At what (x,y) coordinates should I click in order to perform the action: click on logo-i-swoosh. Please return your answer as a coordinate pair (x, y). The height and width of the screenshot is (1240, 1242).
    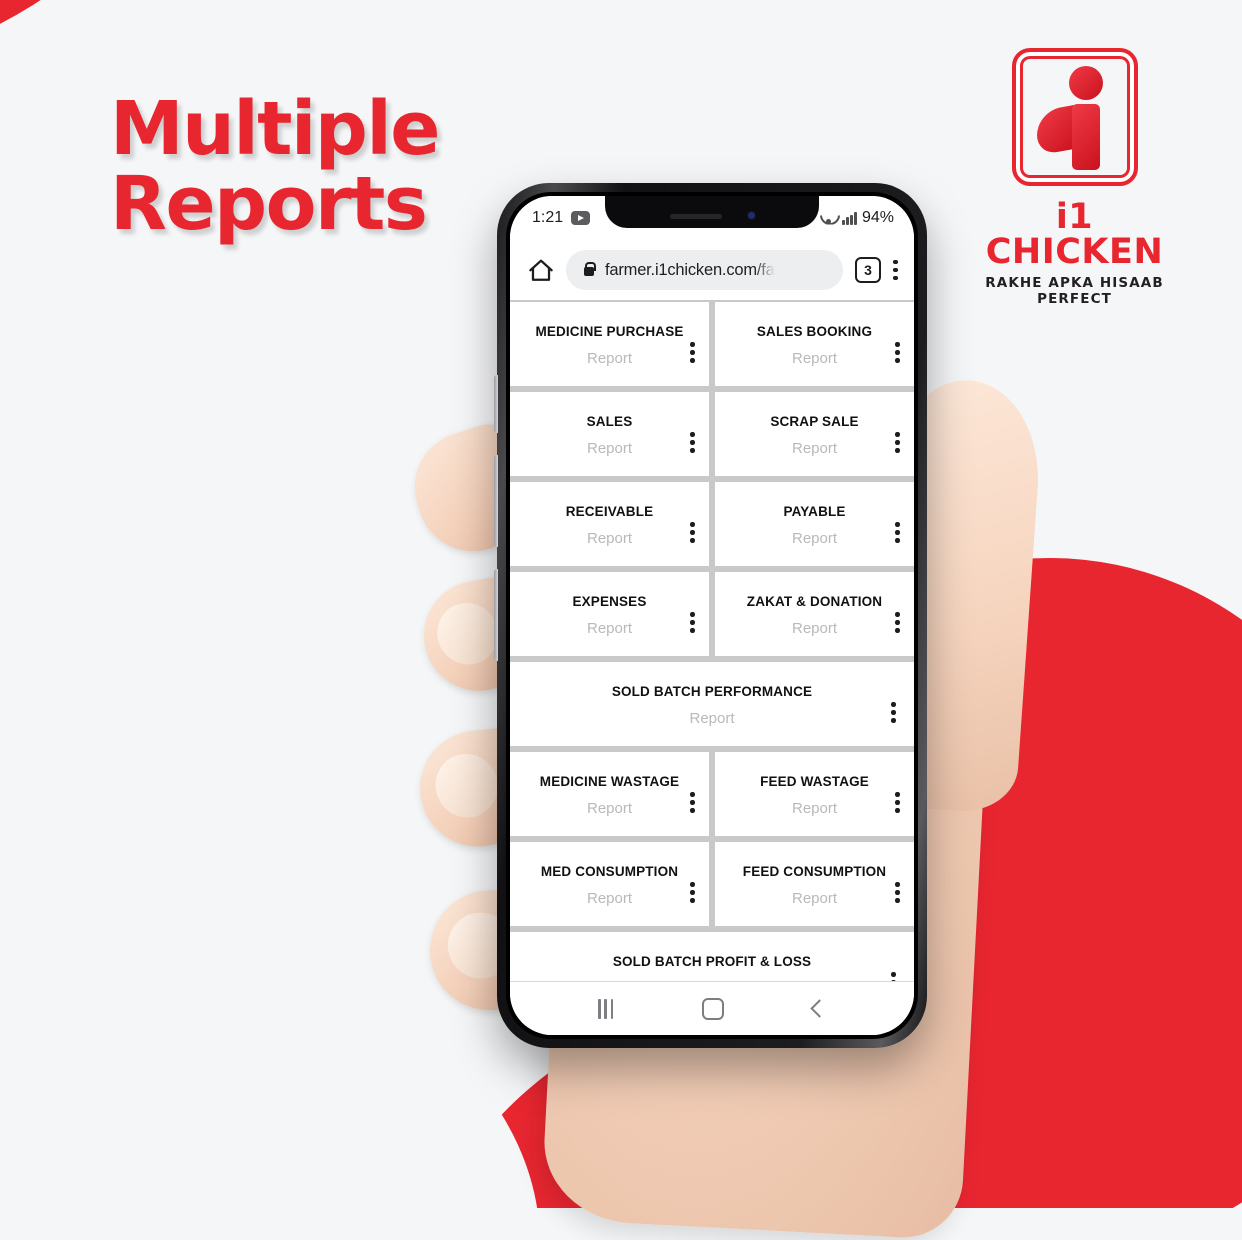
    Looking at the image, I should click on (1056, 130).